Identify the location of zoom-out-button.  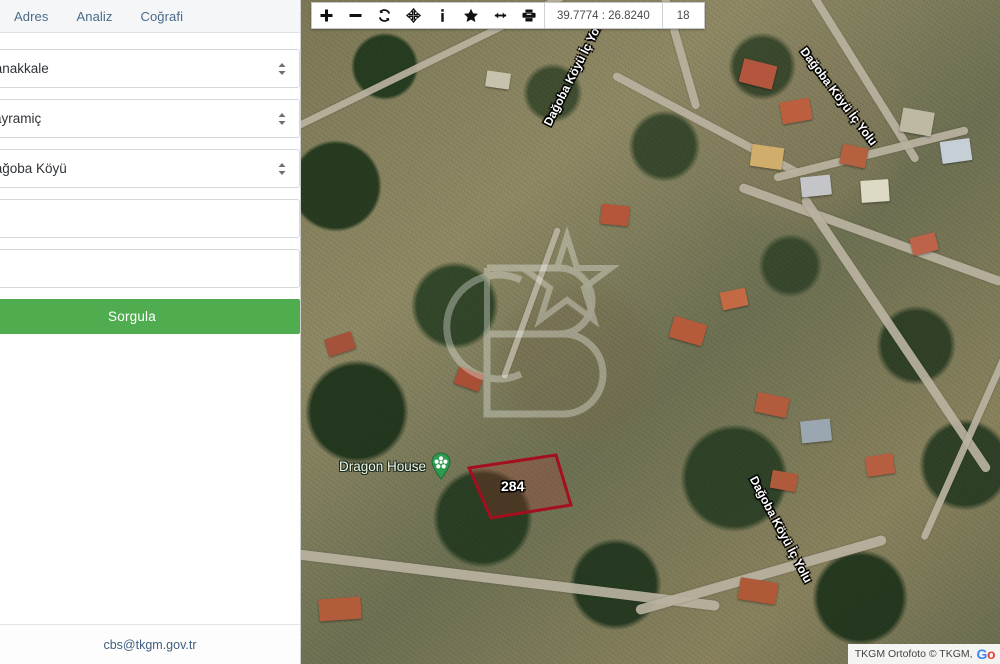
(355, 15).